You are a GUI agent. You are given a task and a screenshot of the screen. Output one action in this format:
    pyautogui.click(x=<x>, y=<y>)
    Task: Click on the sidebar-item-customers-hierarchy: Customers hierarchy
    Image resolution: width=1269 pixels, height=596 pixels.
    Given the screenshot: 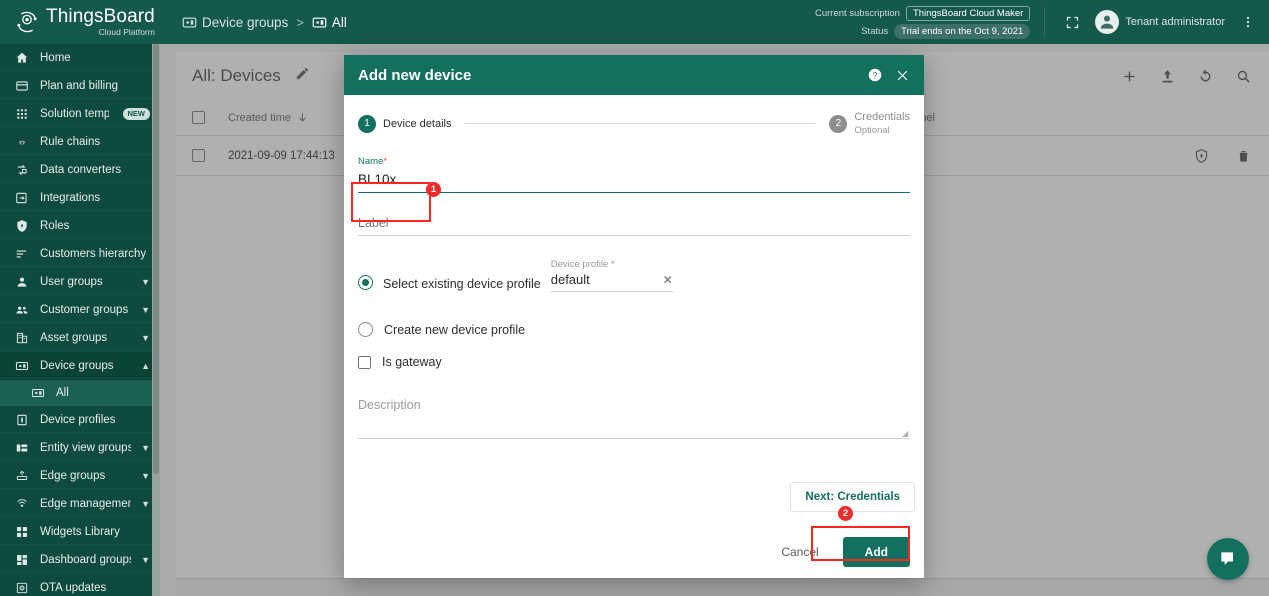 What is the action you would take?
    pyautogui.click(x=80, y=254)
    